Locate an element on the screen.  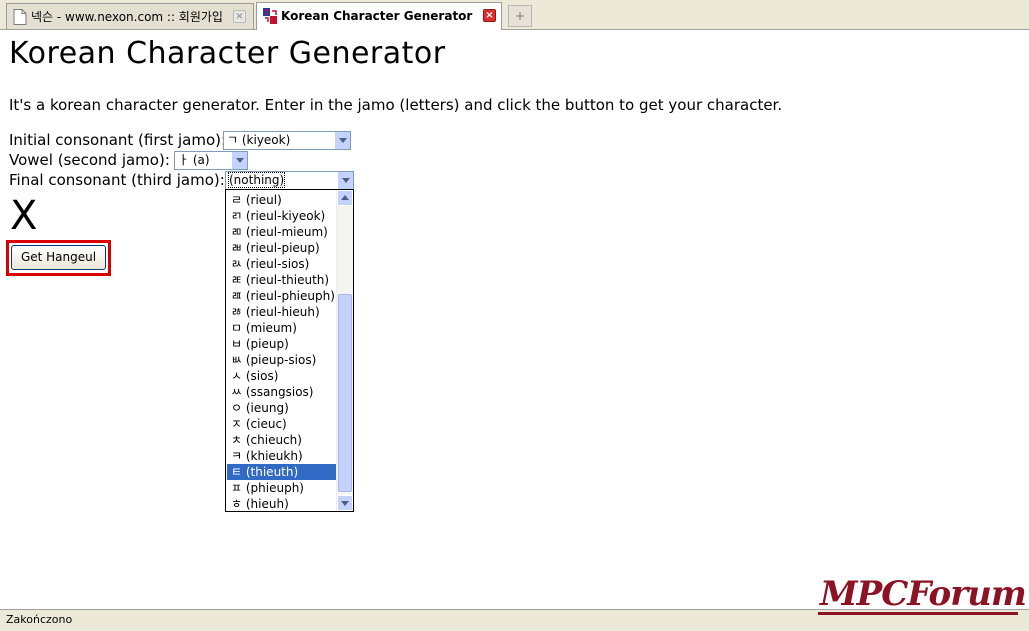
dropdown-option: ㅂ (pieup) is located at coordinates (282, 344).